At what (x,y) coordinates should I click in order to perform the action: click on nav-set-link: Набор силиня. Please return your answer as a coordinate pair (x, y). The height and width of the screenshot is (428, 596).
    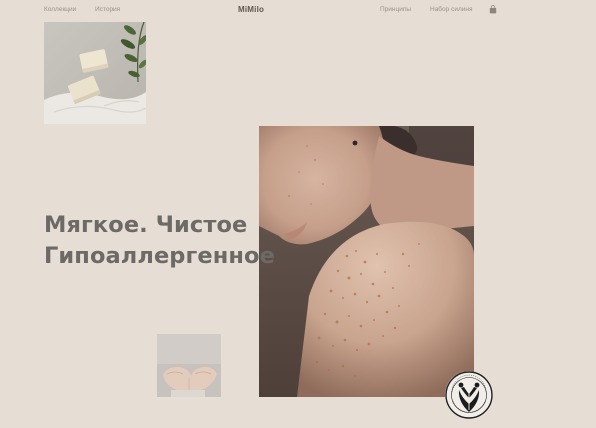
    Looking at the image, I should click on (451, 9).